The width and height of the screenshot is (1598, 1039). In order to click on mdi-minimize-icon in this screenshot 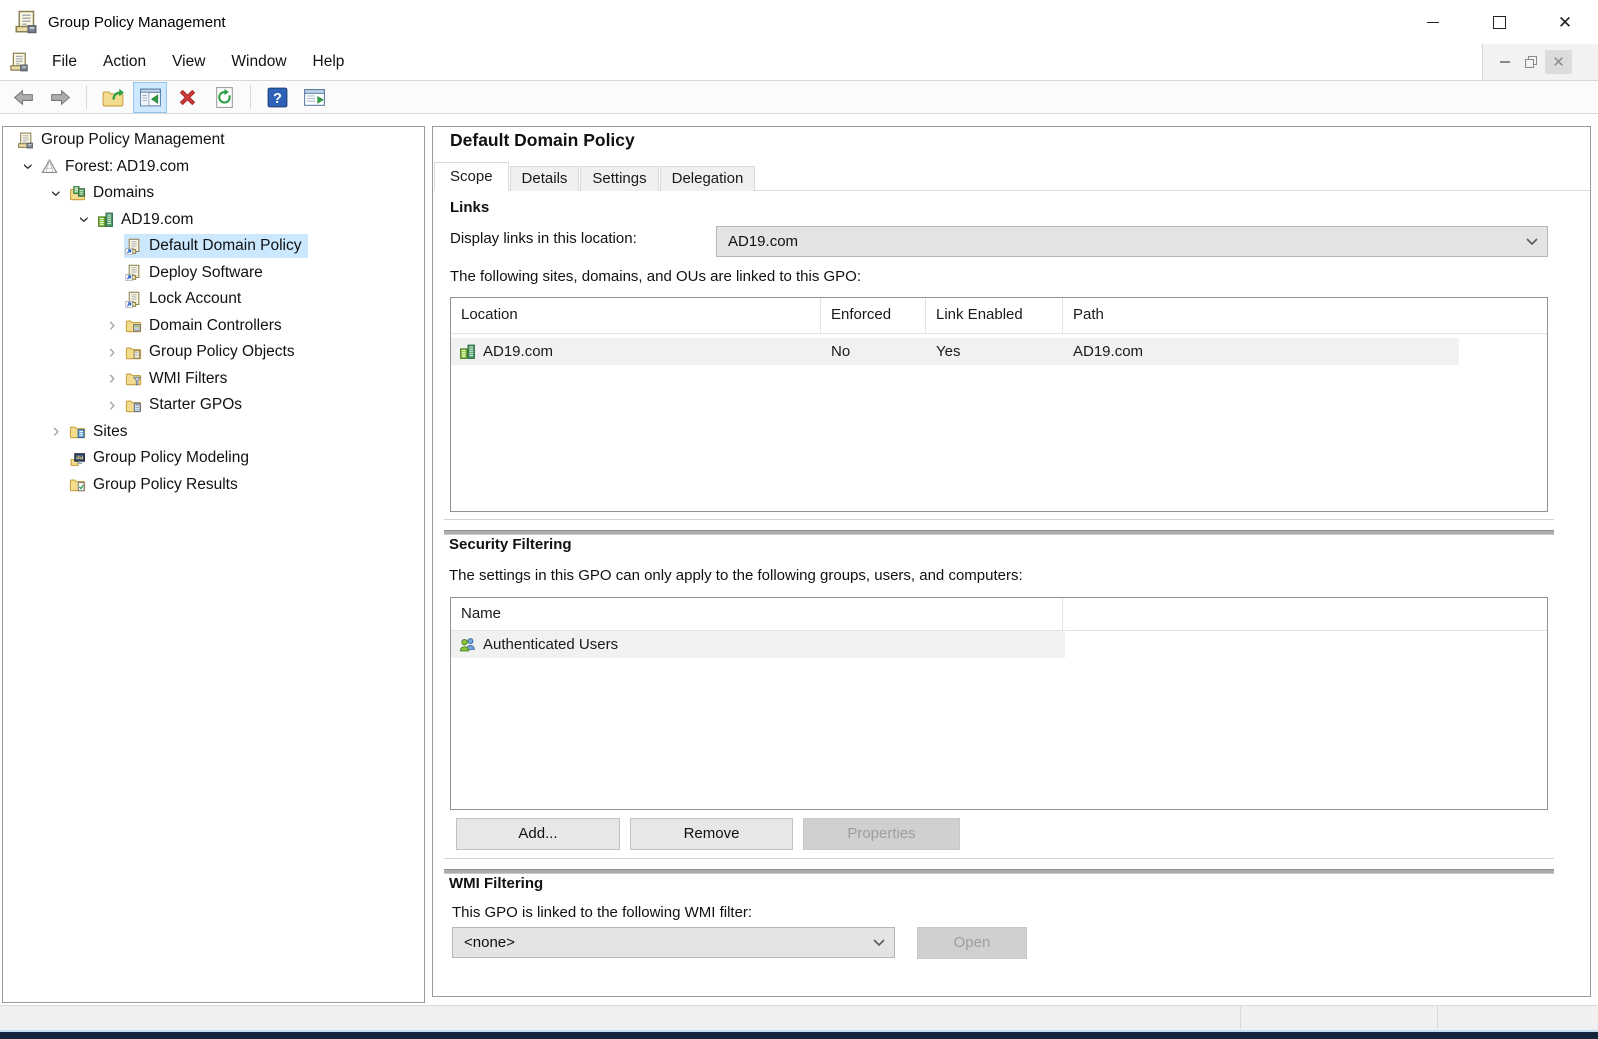, I will do `click(1504, 62)`.